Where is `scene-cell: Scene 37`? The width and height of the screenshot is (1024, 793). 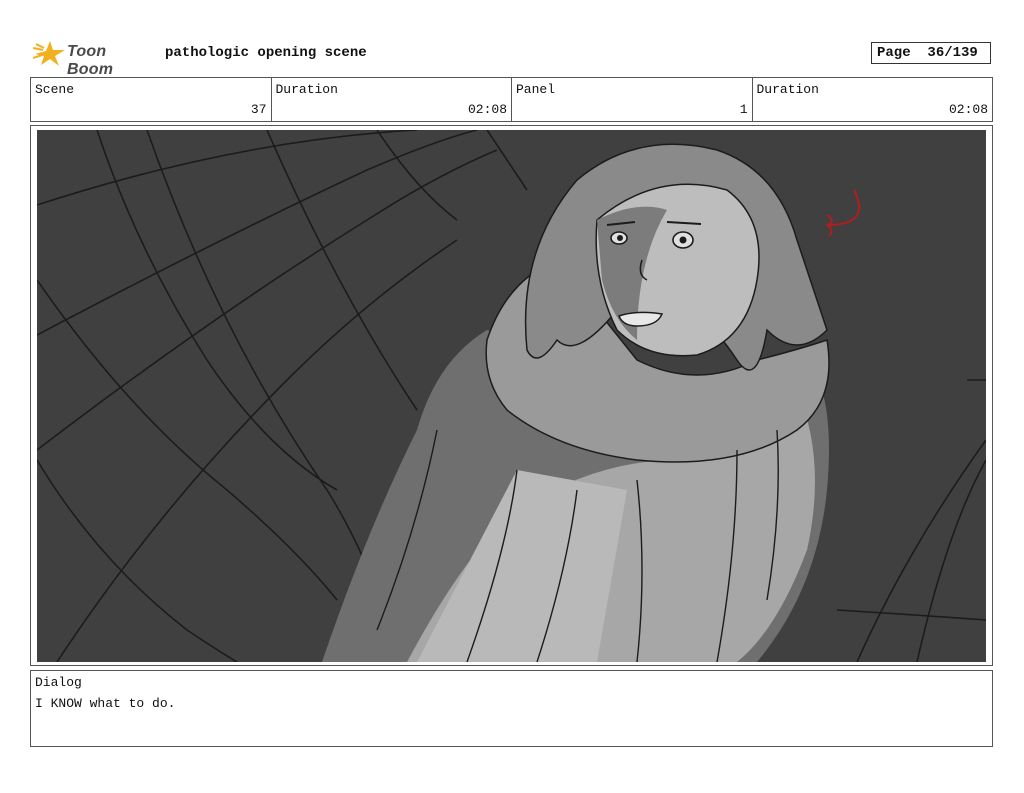 scene-cell: Scene 37 is located at coordinates (151, 99).